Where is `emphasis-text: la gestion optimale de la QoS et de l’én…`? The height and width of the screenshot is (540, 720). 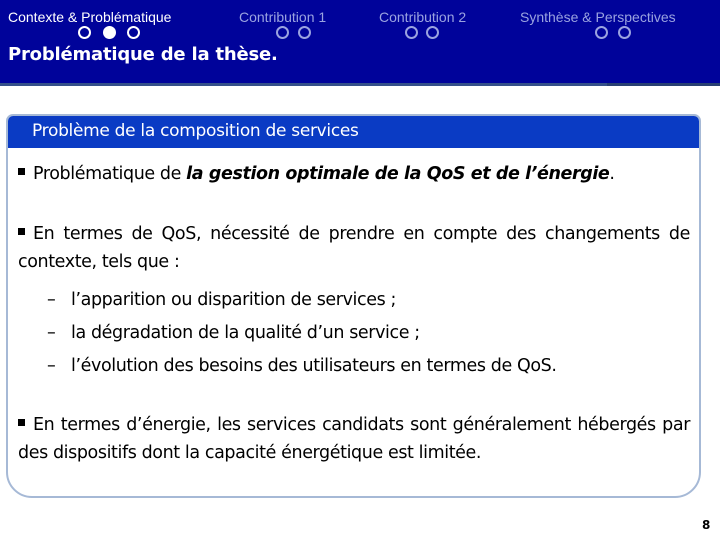
emphasis-text: la gestion optimale de la QoS et de l’én… is located at coordinates (398, 174).